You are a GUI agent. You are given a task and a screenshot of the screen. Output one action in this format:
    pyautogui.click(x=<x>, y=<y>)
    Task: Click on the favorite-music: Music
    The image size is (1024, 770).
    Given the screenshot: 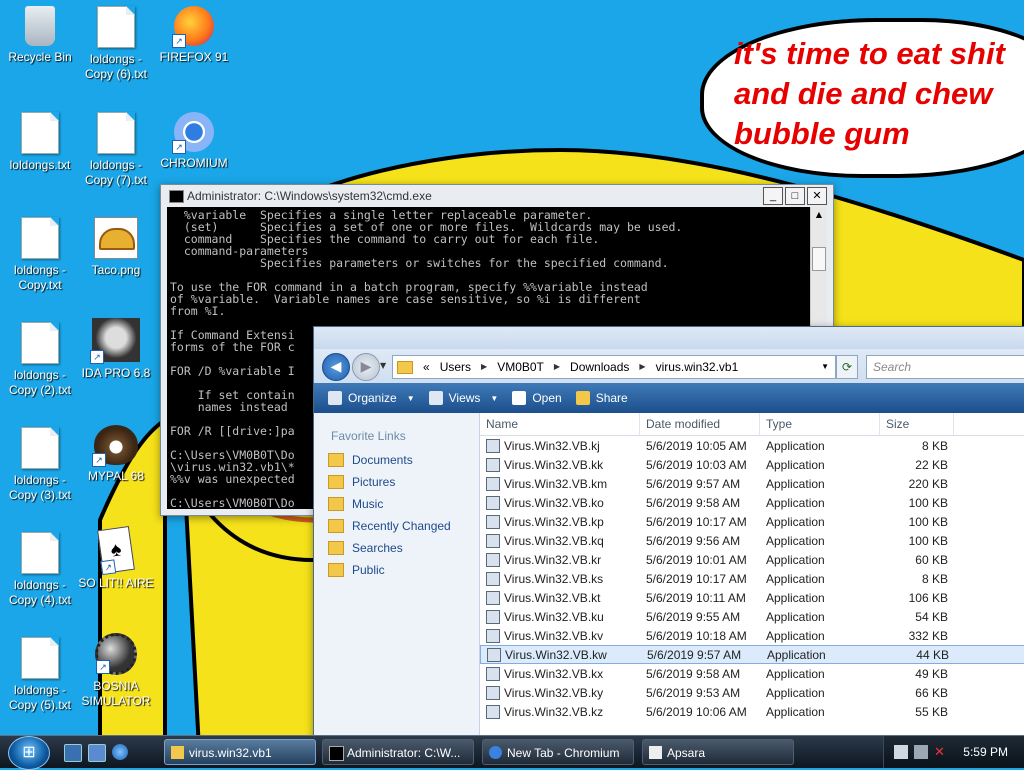 What is the action you would take?
    pyautogui.click(x=396, y=504)
    